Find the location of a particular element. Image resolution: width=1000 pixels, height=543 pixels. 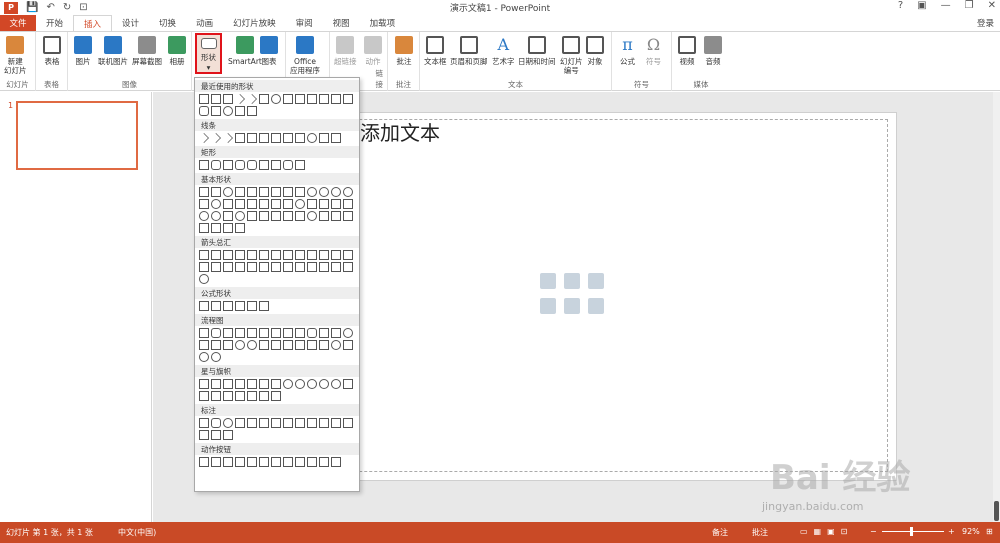

tab-addins: 加载项 is located at coordinates (383, 23).